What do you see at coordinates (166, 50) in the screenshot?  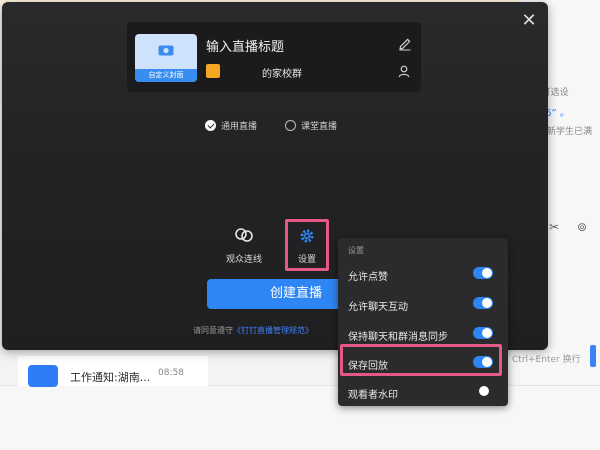 I see `camera-icon` at bounding box center [166, 50].